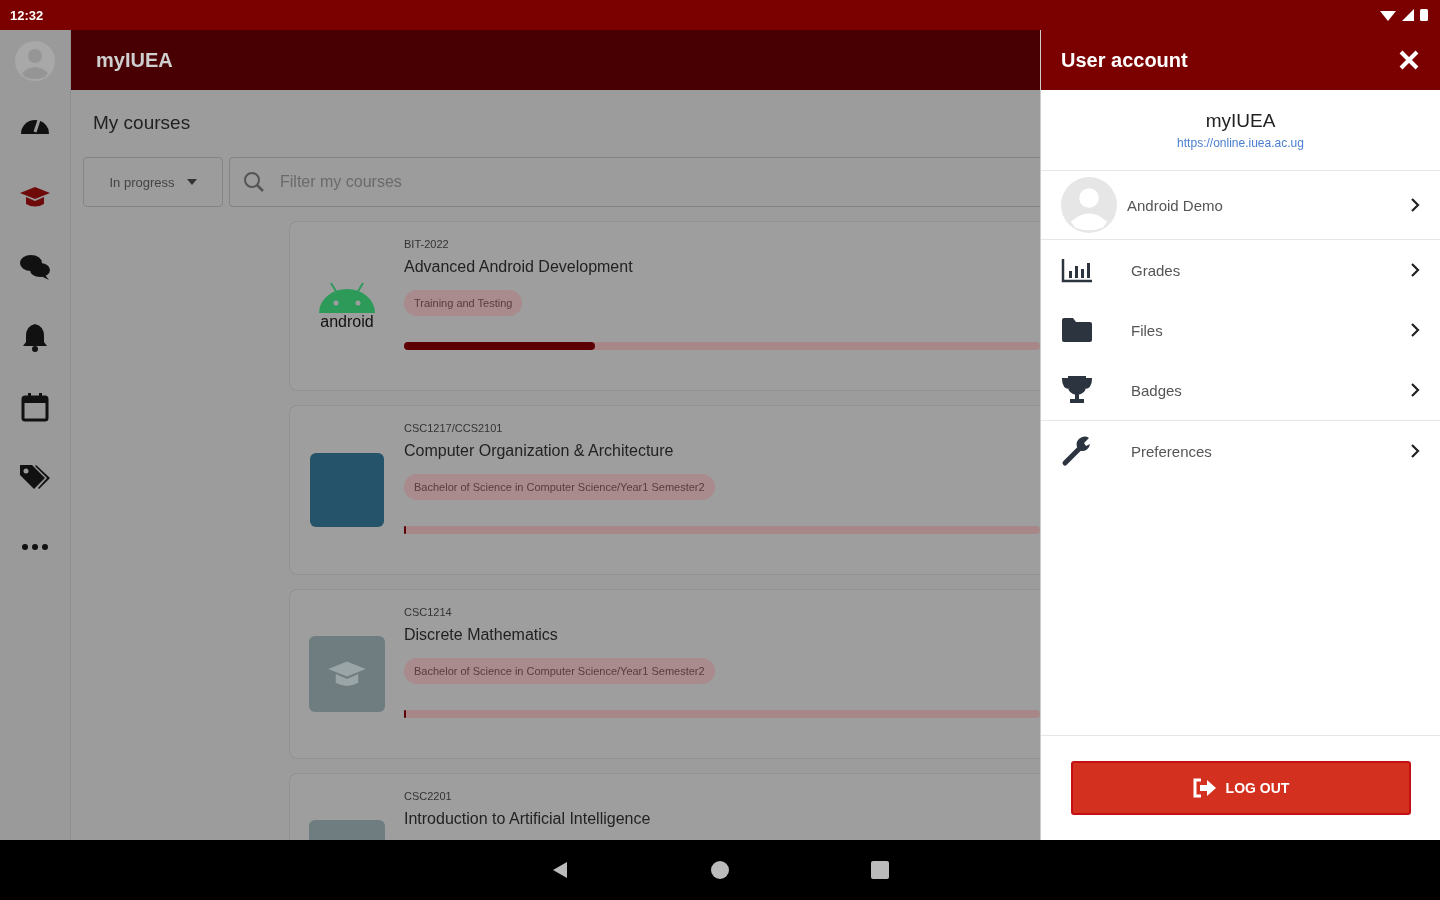 The height and width of the screenshot is (900, 1440). What do you see at coordinates (35, 337) in the screenshot?
I see `bell-icon` at bounding box center [35, 337].